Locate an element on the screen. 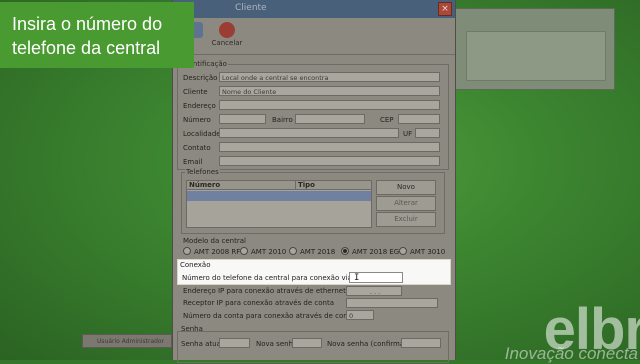 This screenshot has width=640, height=364. banner-line-2: telefone da central is located at coordinates (86, 48).